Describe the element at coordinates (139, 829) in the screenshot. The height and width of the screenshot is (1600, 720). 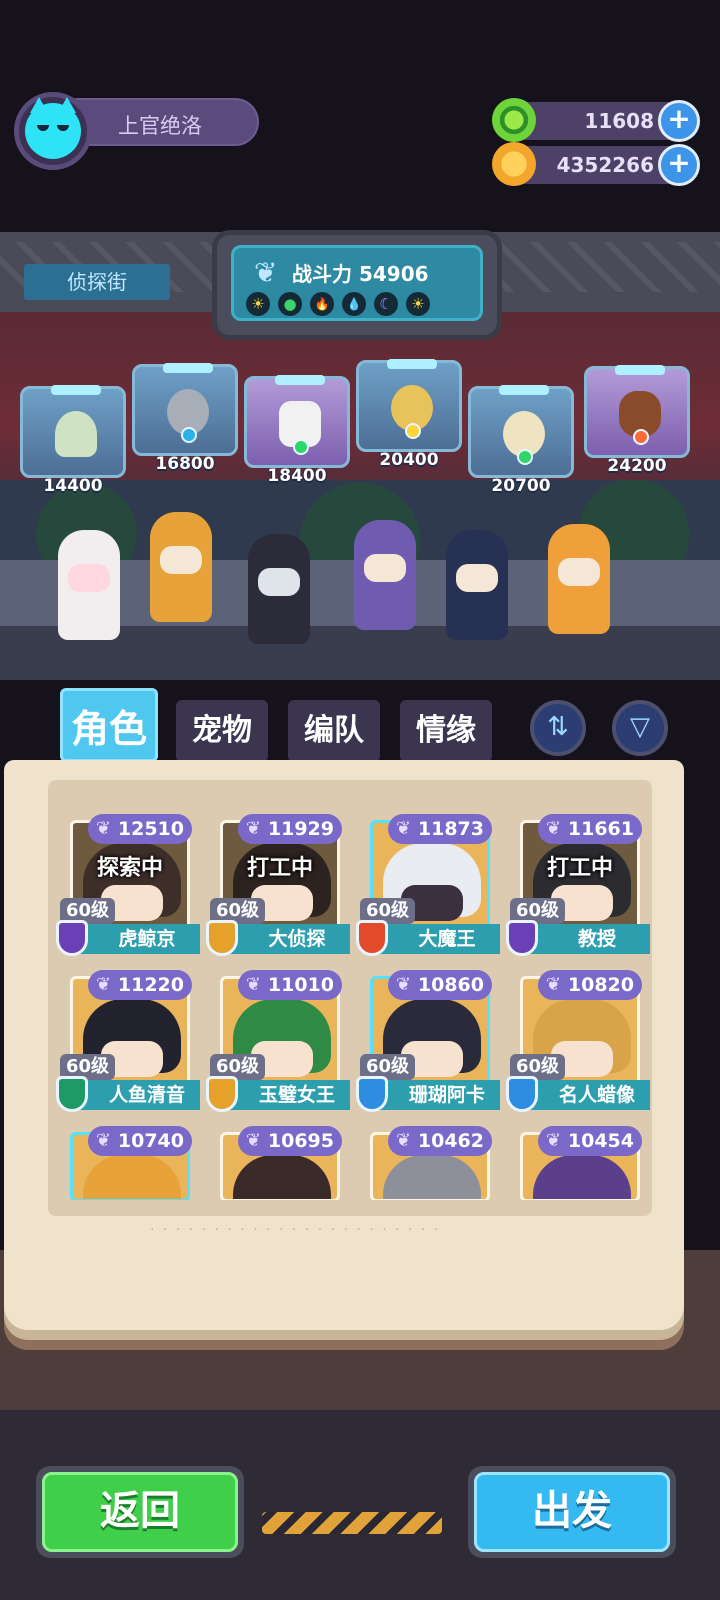
I see `card-power: ❦ 12510` at that location.